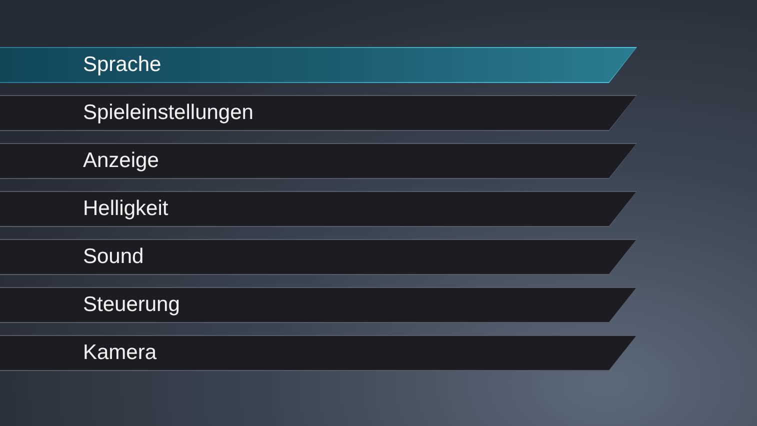 The height and width of the screenshot is (426, 757). What do you see at coordinates (318, 161) in the screenshot?
I see `menu-item: Anzeige` at bounding box center [318, 161].